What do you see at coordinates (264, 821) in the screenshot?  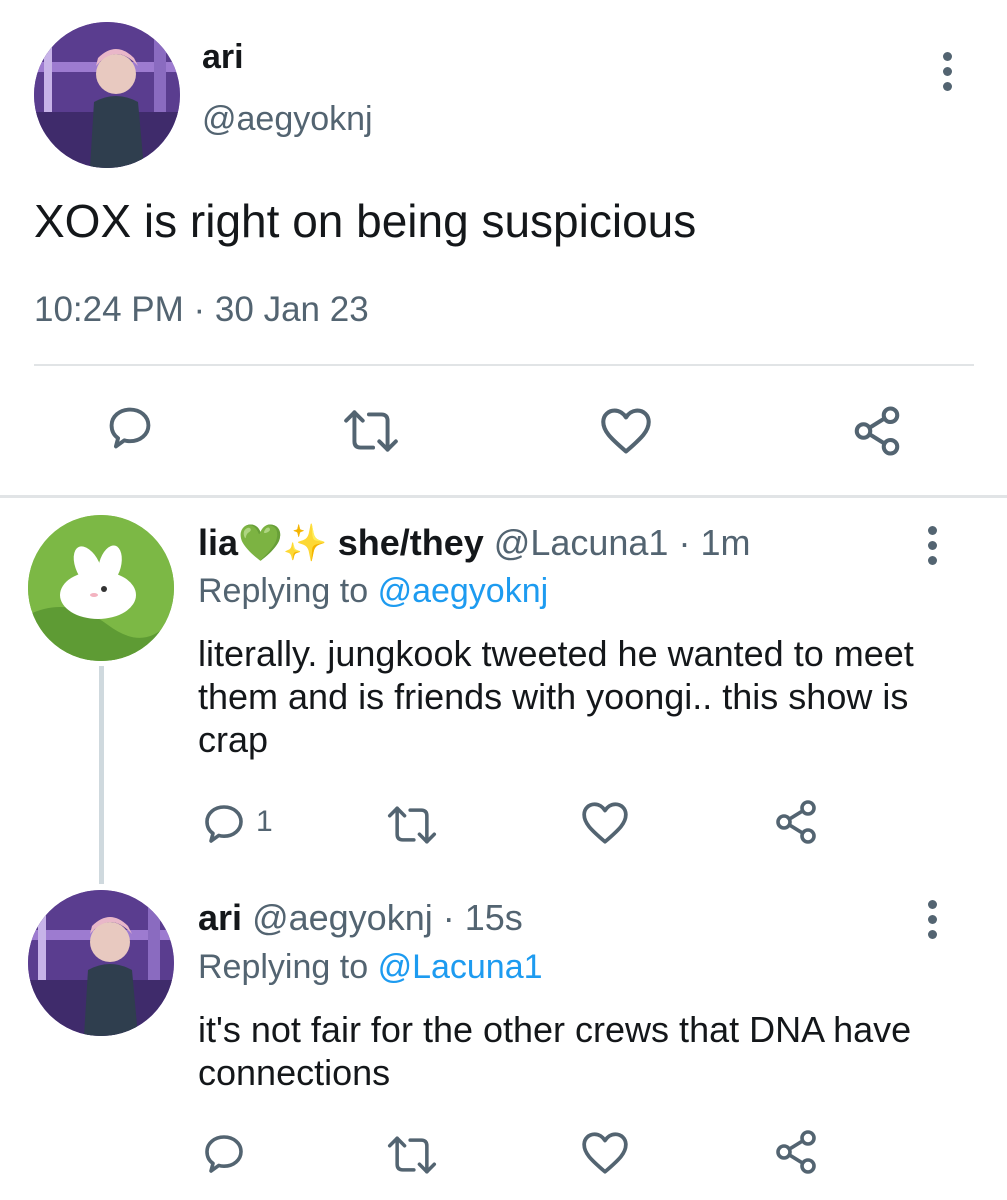 I see `reply-count: 1` at bounding box center [264, 821].